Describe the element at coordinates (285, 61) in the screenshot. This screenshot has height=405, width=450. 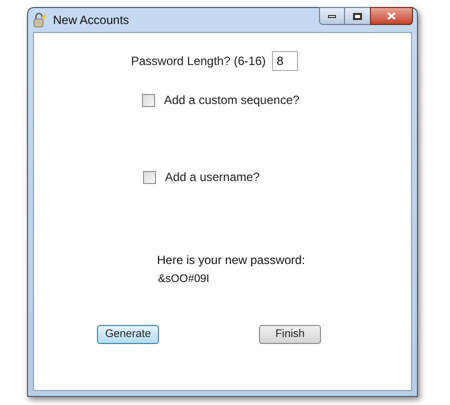
I see `length-input: 8` at that location.